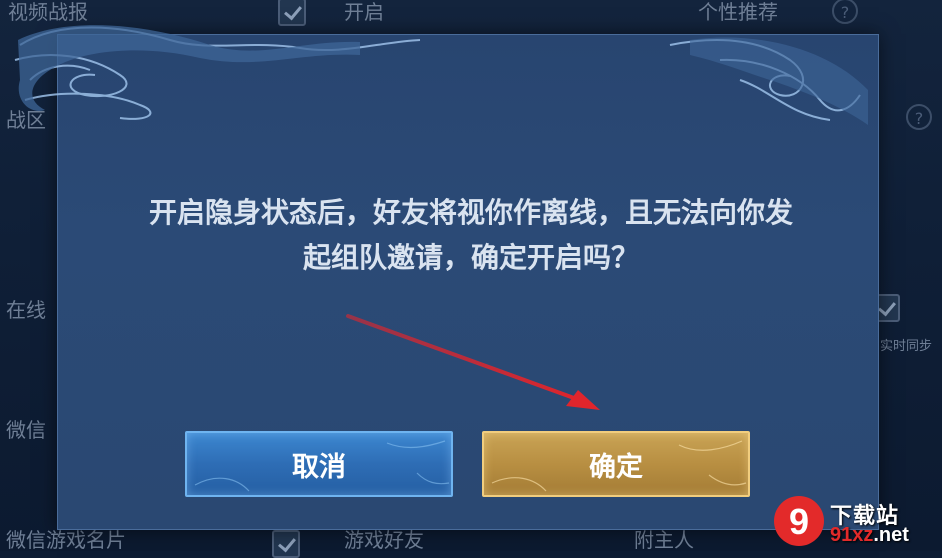 Image resolution: width=942 pixels, height=558 pixels. Describe the element at coordinates (891, 535) in the screenshot. I see `site-domain-suffix: .net` at that location.